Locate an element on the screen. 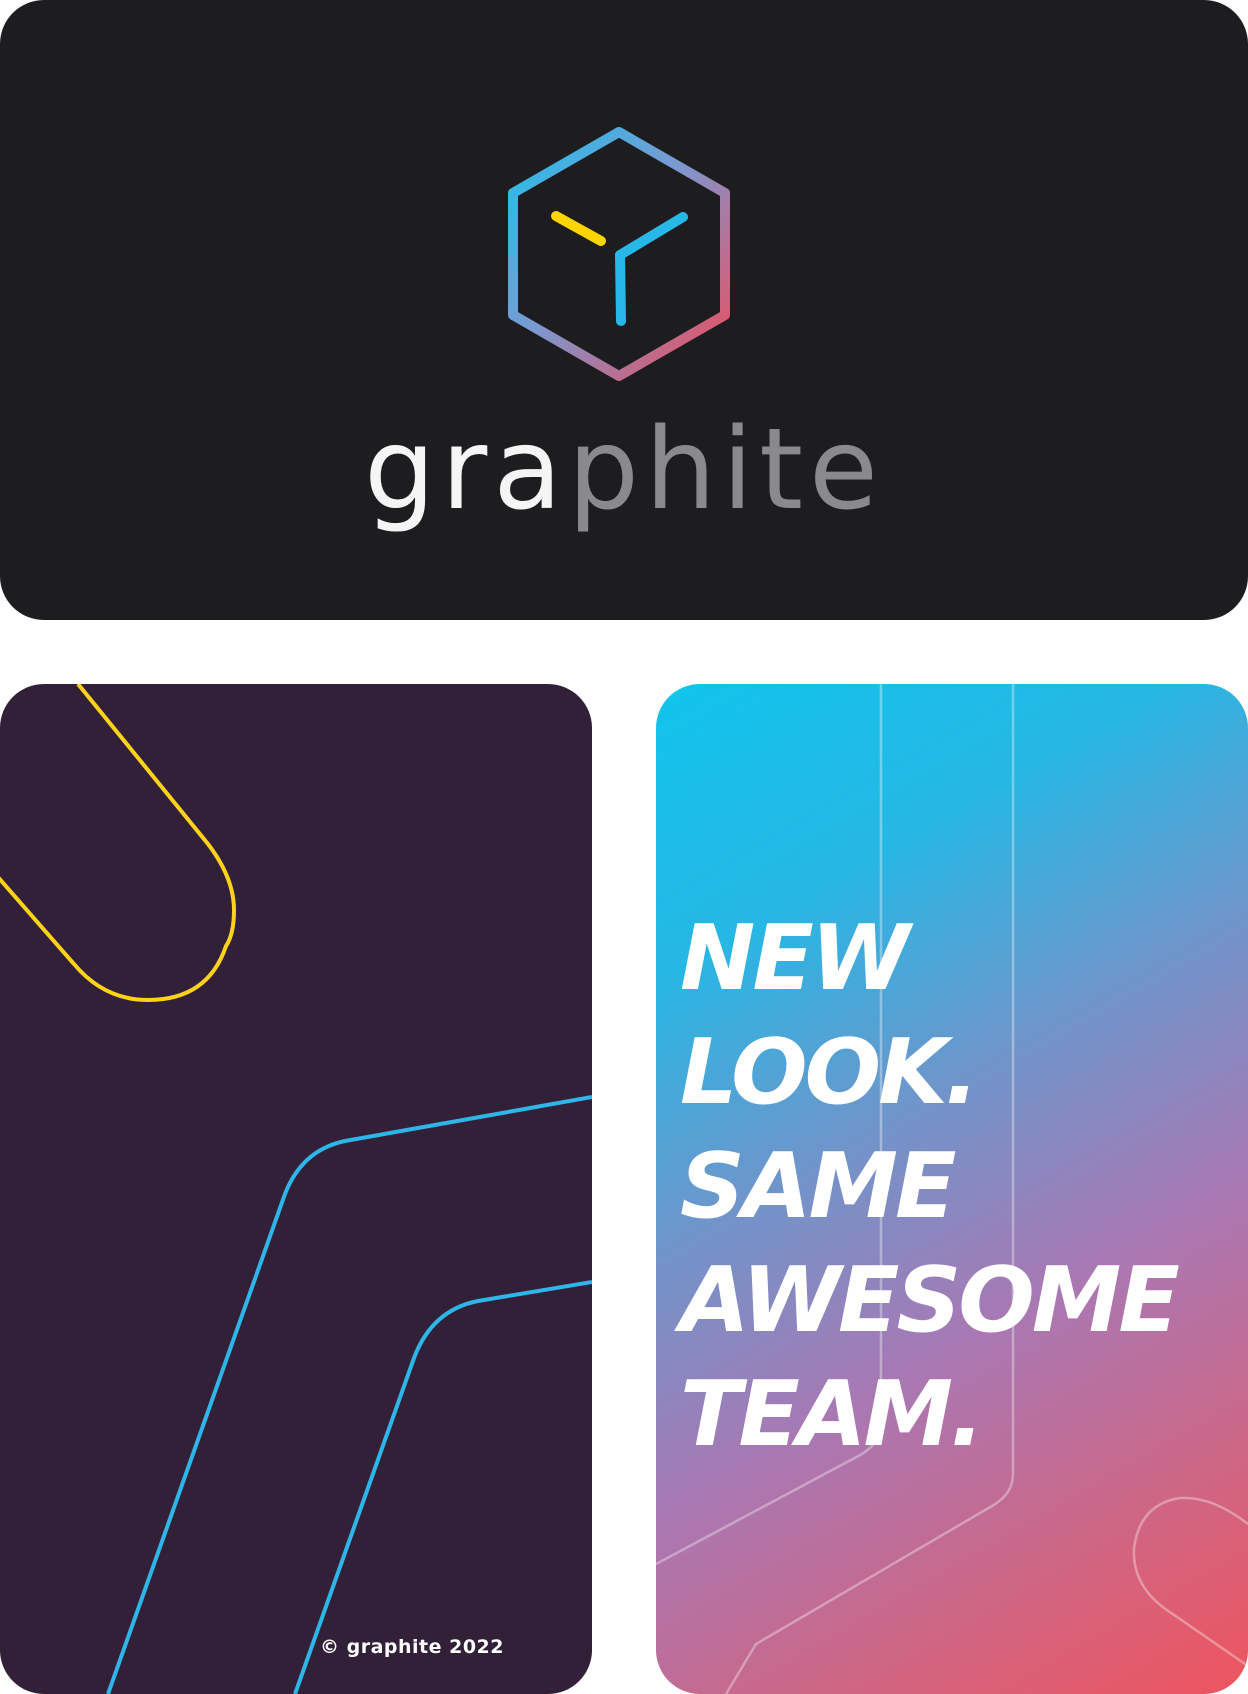 Image resolution: width=1248 pixels, height=1694 pixels. slogan-line: SAME is located at coordinates (818, 1186).